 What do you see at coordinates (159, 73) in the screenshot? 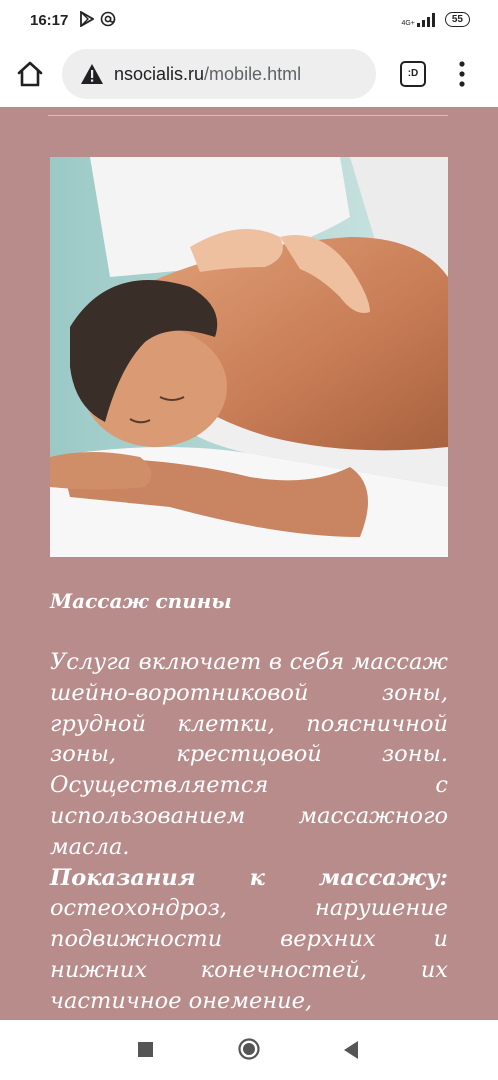
I see `url-domain: nsocialis.ru` at bounding box center [159, 73].